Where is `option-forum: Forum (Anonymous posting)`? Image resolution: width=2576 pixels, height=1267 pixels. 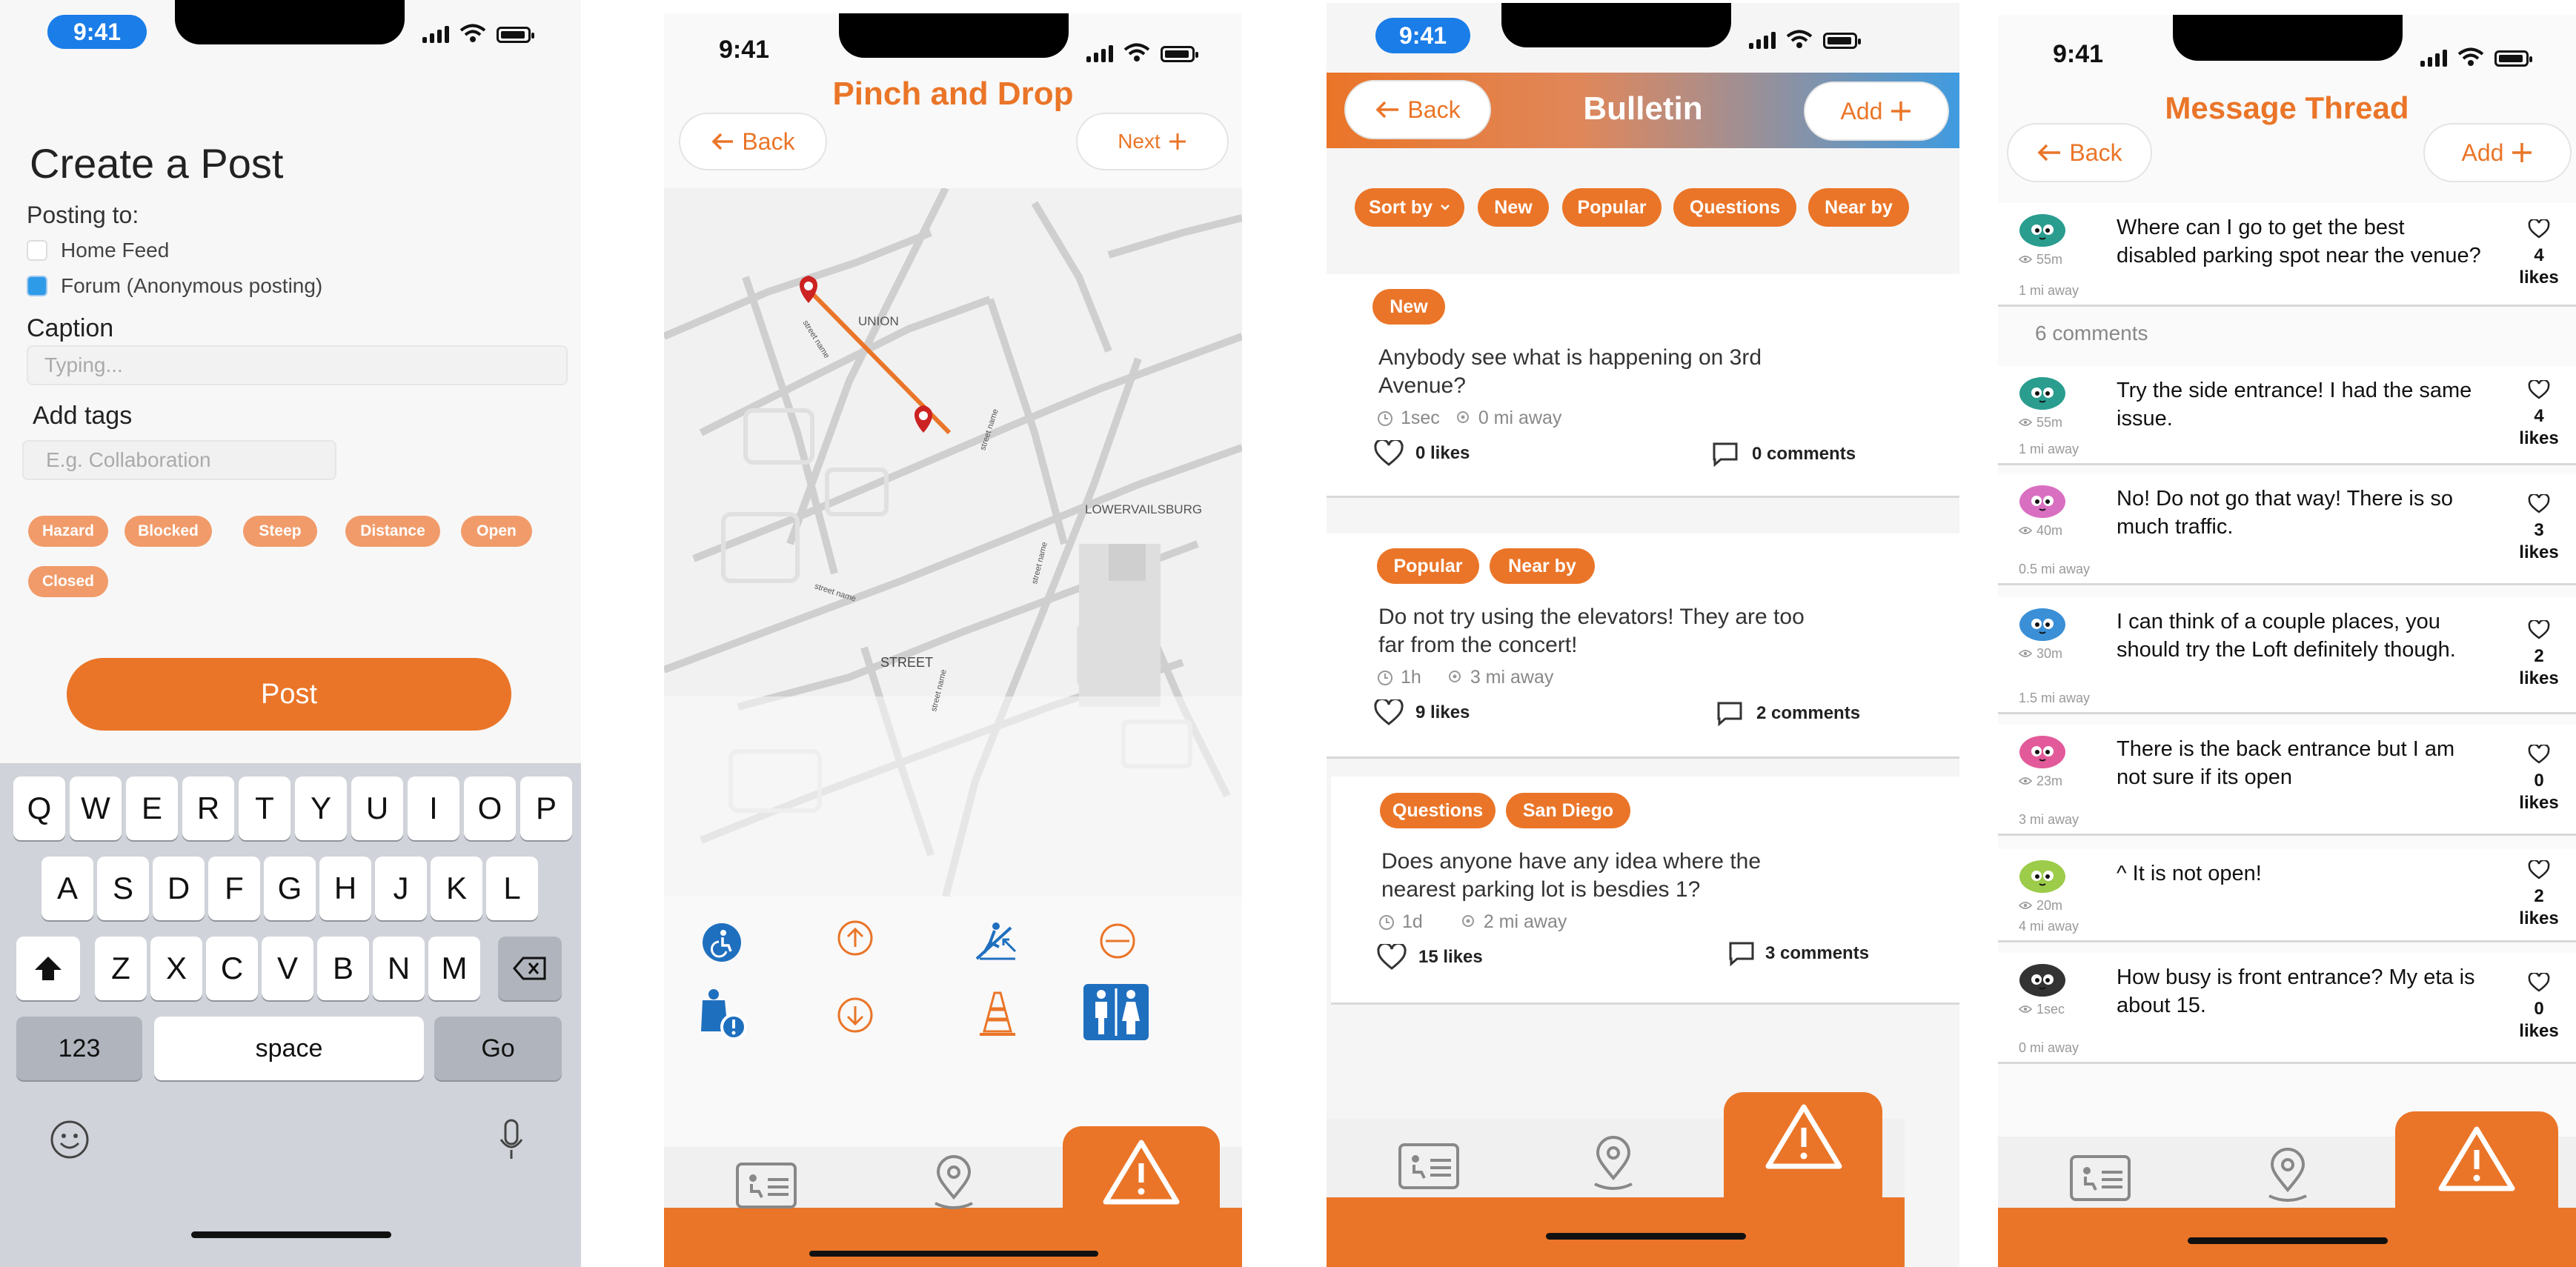 option-forum: Forum (Anonymous posting) is located at coordinates (174, 286).